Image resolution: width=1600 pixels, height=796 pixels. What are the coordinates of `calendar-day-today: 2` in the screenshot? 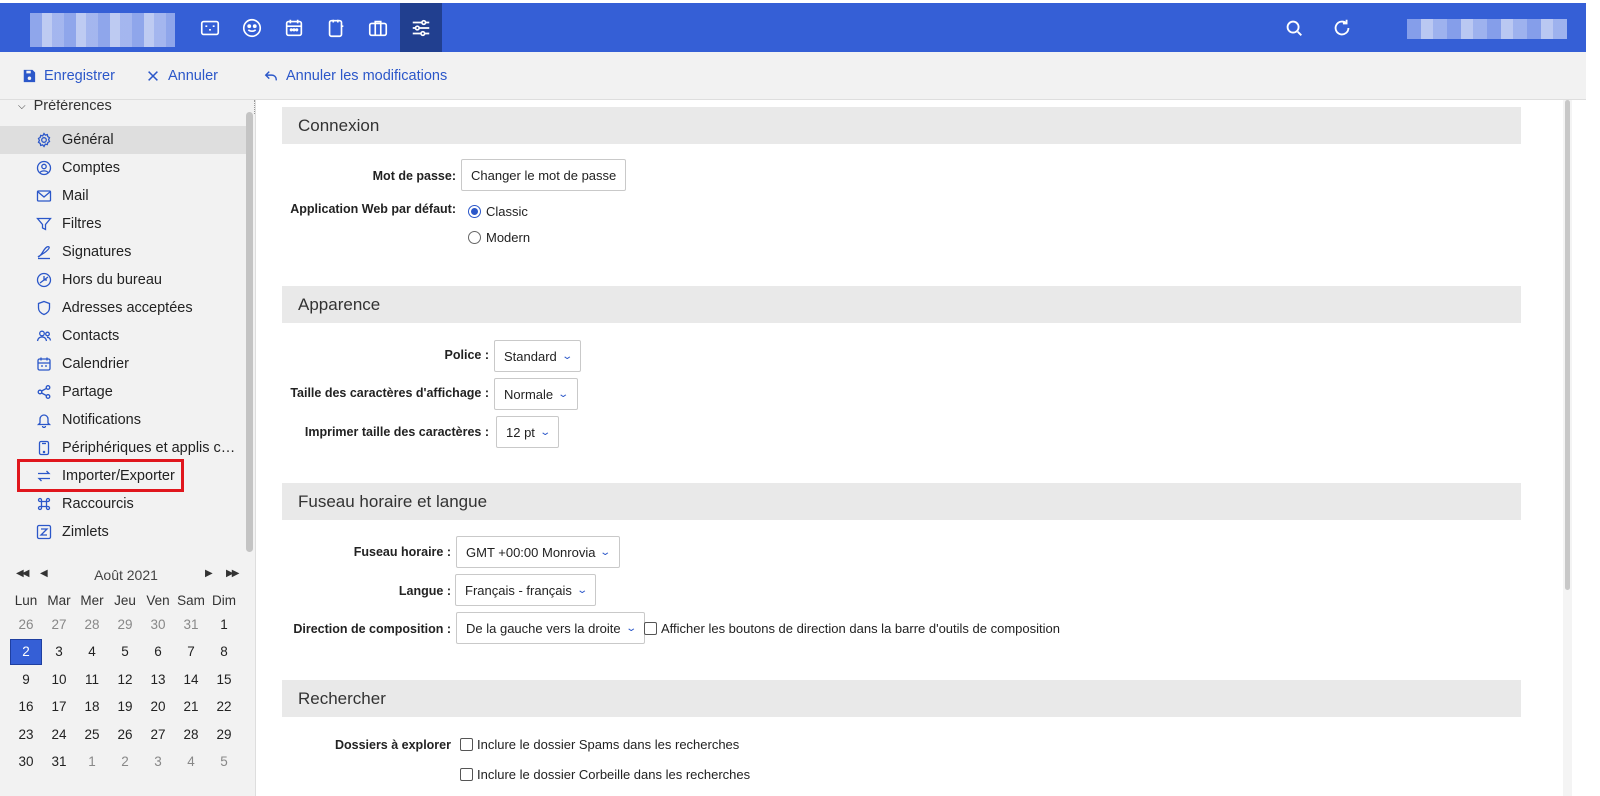 It's located at (26, 651).